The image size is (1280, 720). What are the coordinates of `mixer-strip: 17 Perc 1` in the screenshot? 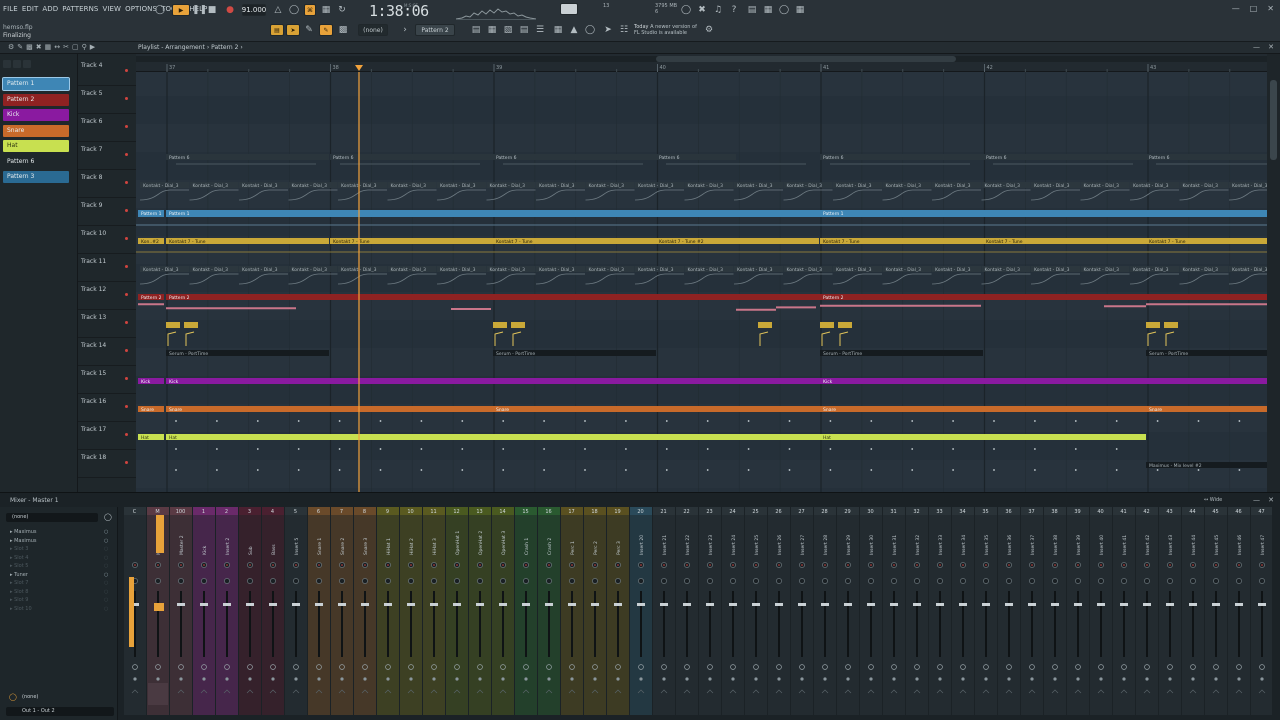 It's located at (572, 611).